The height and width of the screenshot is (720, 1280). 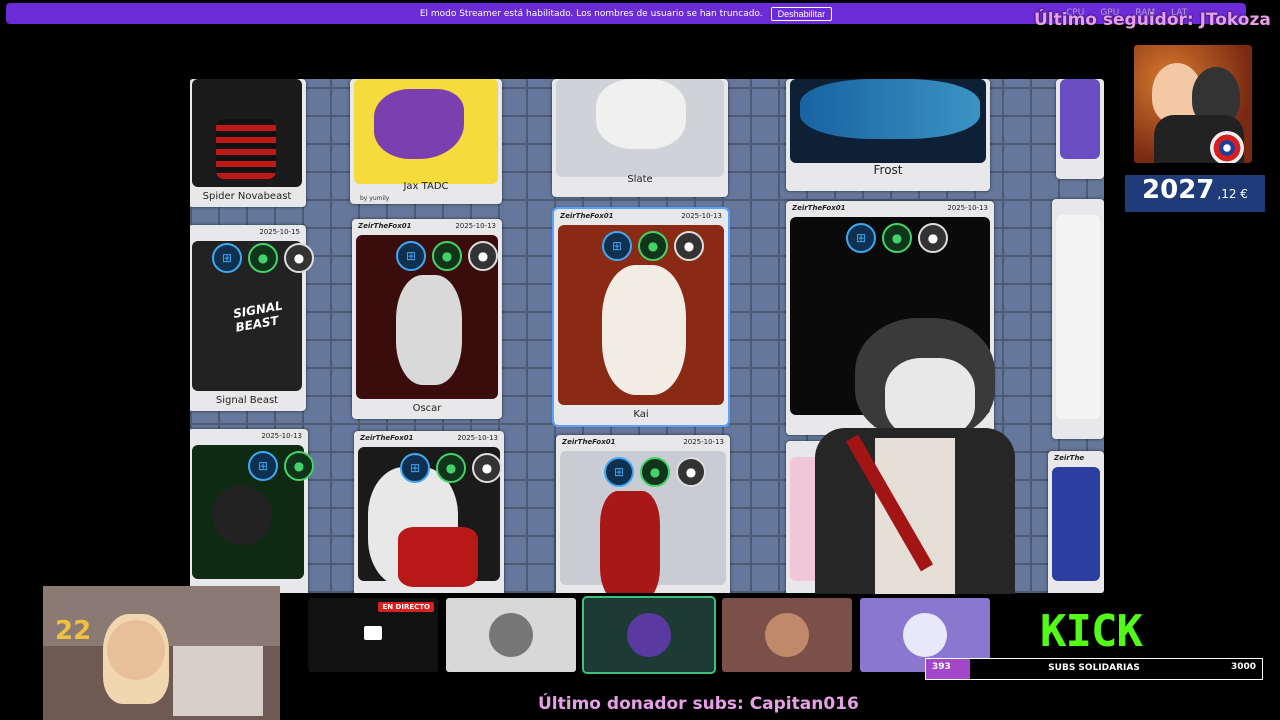 What do you see at coordinates (281, 466) in the screenshot?
I see `platform-icons: ⊞ ●` at bounding box center [281, 466].